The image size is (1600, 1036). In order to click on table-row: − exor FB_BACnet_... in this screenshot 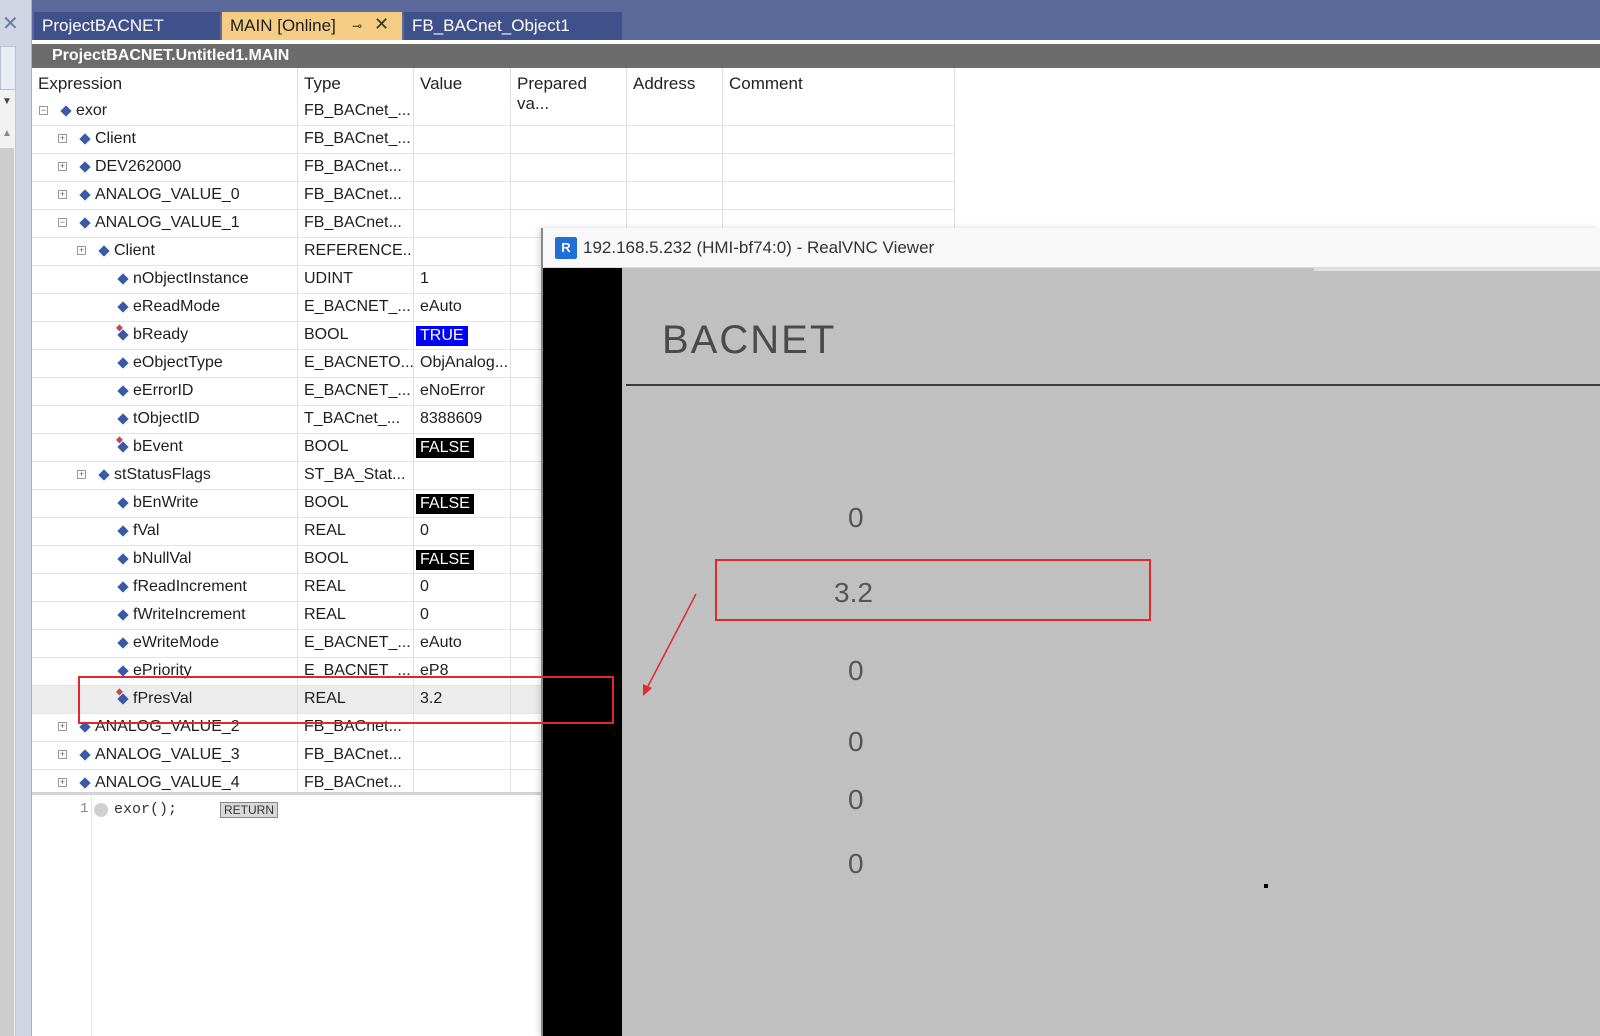, I will do `click(493, 112)`.